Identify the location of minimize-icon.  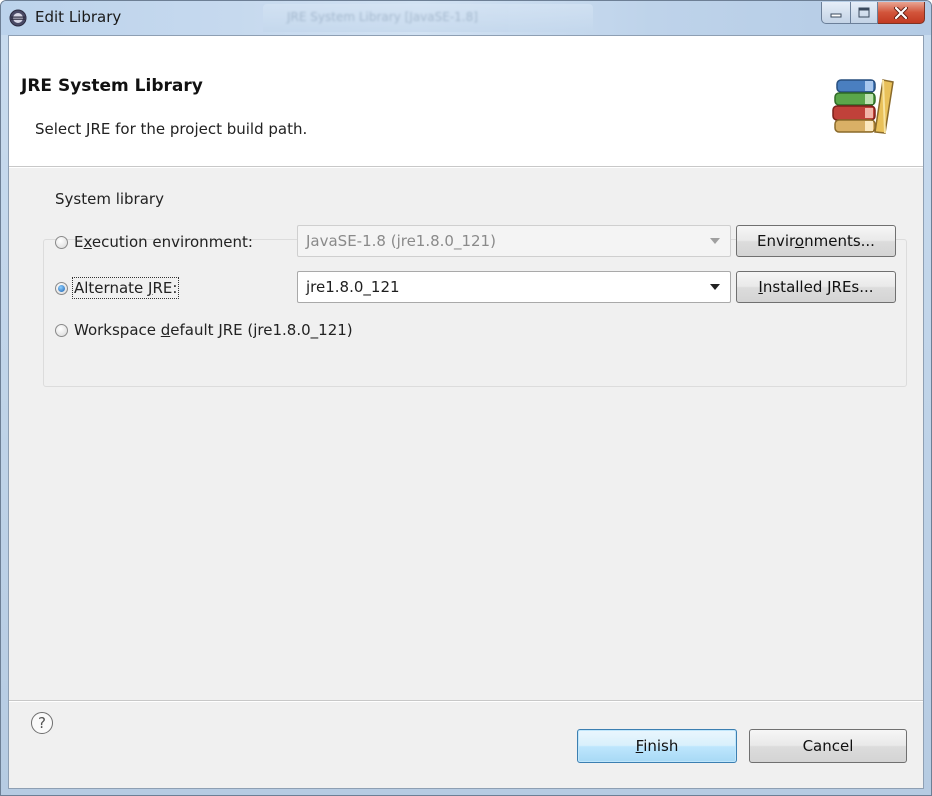
(836, 15).